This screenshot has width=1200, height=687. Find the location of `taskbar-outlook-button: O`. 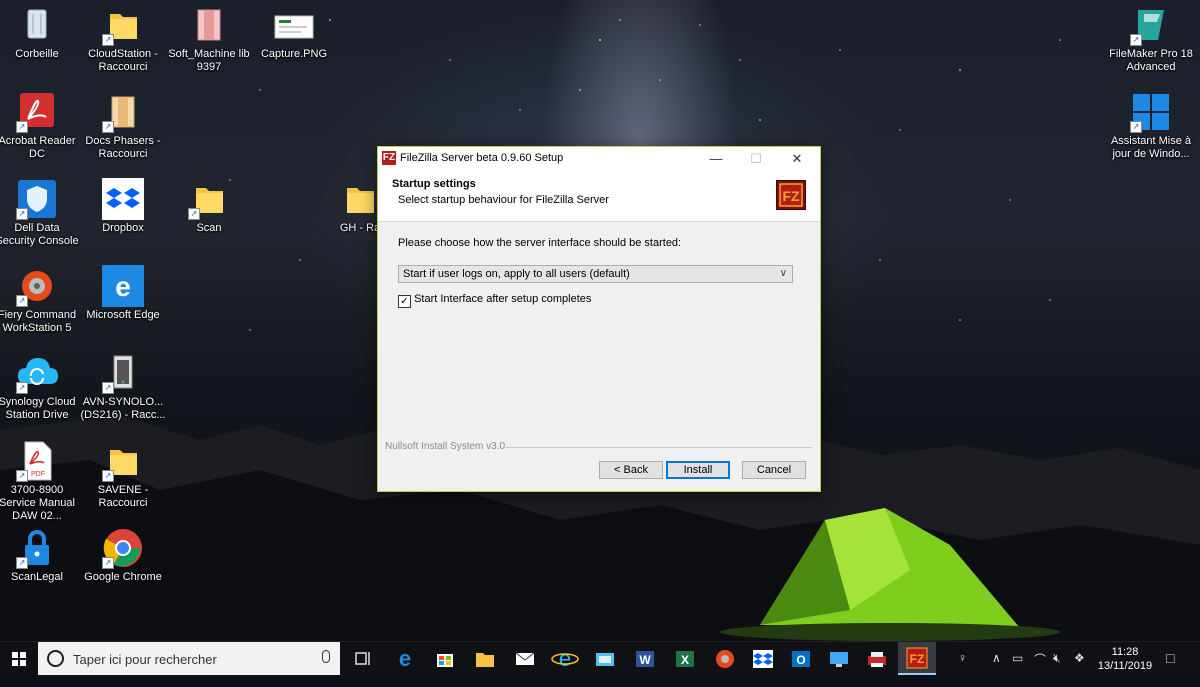

taskbar-outlook-button: O is located at coordinates (801, 658).